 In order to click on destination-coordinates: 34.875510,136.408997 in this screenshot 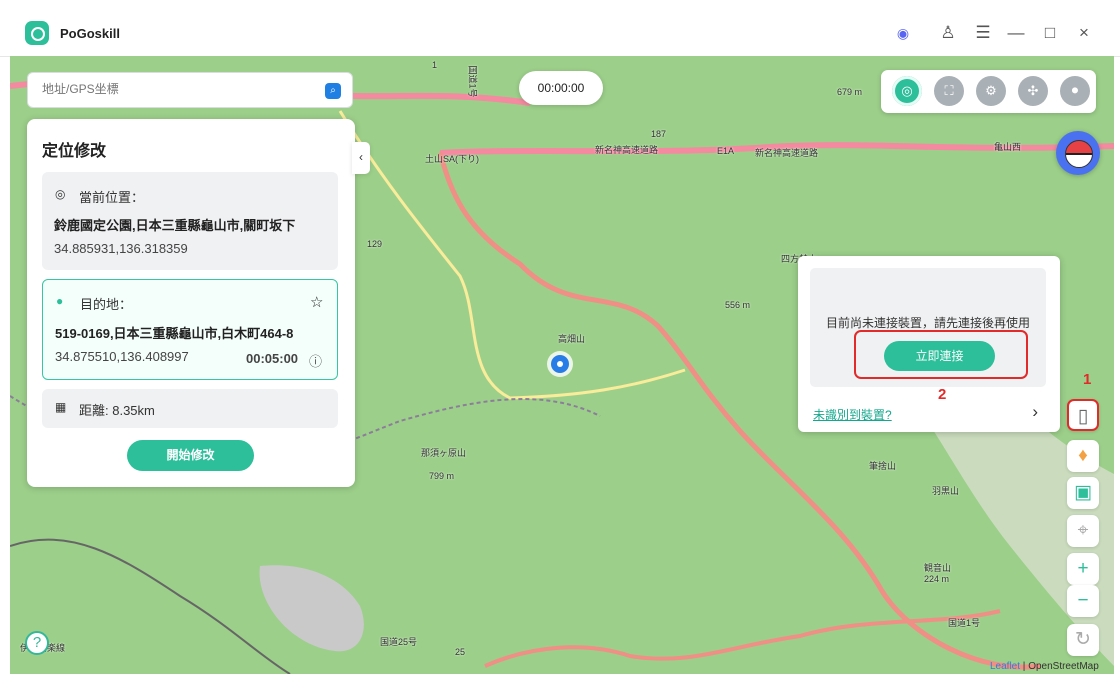, I will do `click(122, 356)`.